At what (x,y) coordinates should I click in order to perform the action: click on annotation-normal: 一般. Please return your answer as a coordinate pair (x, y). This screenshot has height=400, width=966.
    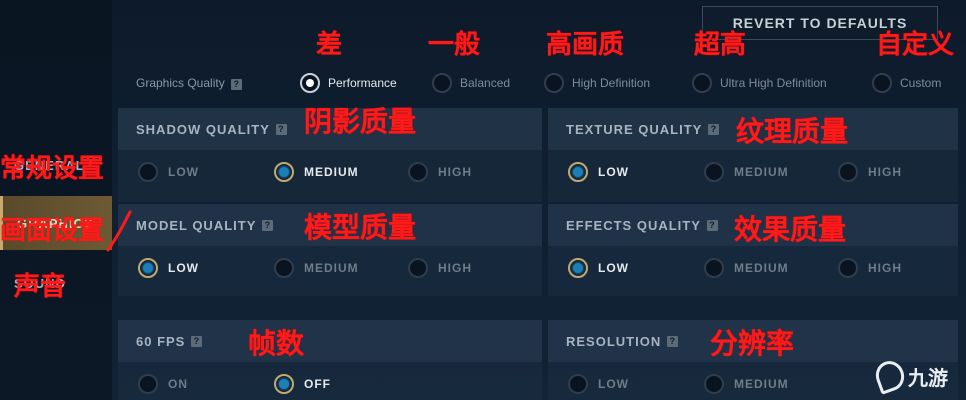
    Looking at the image, I should click on (454, 45).